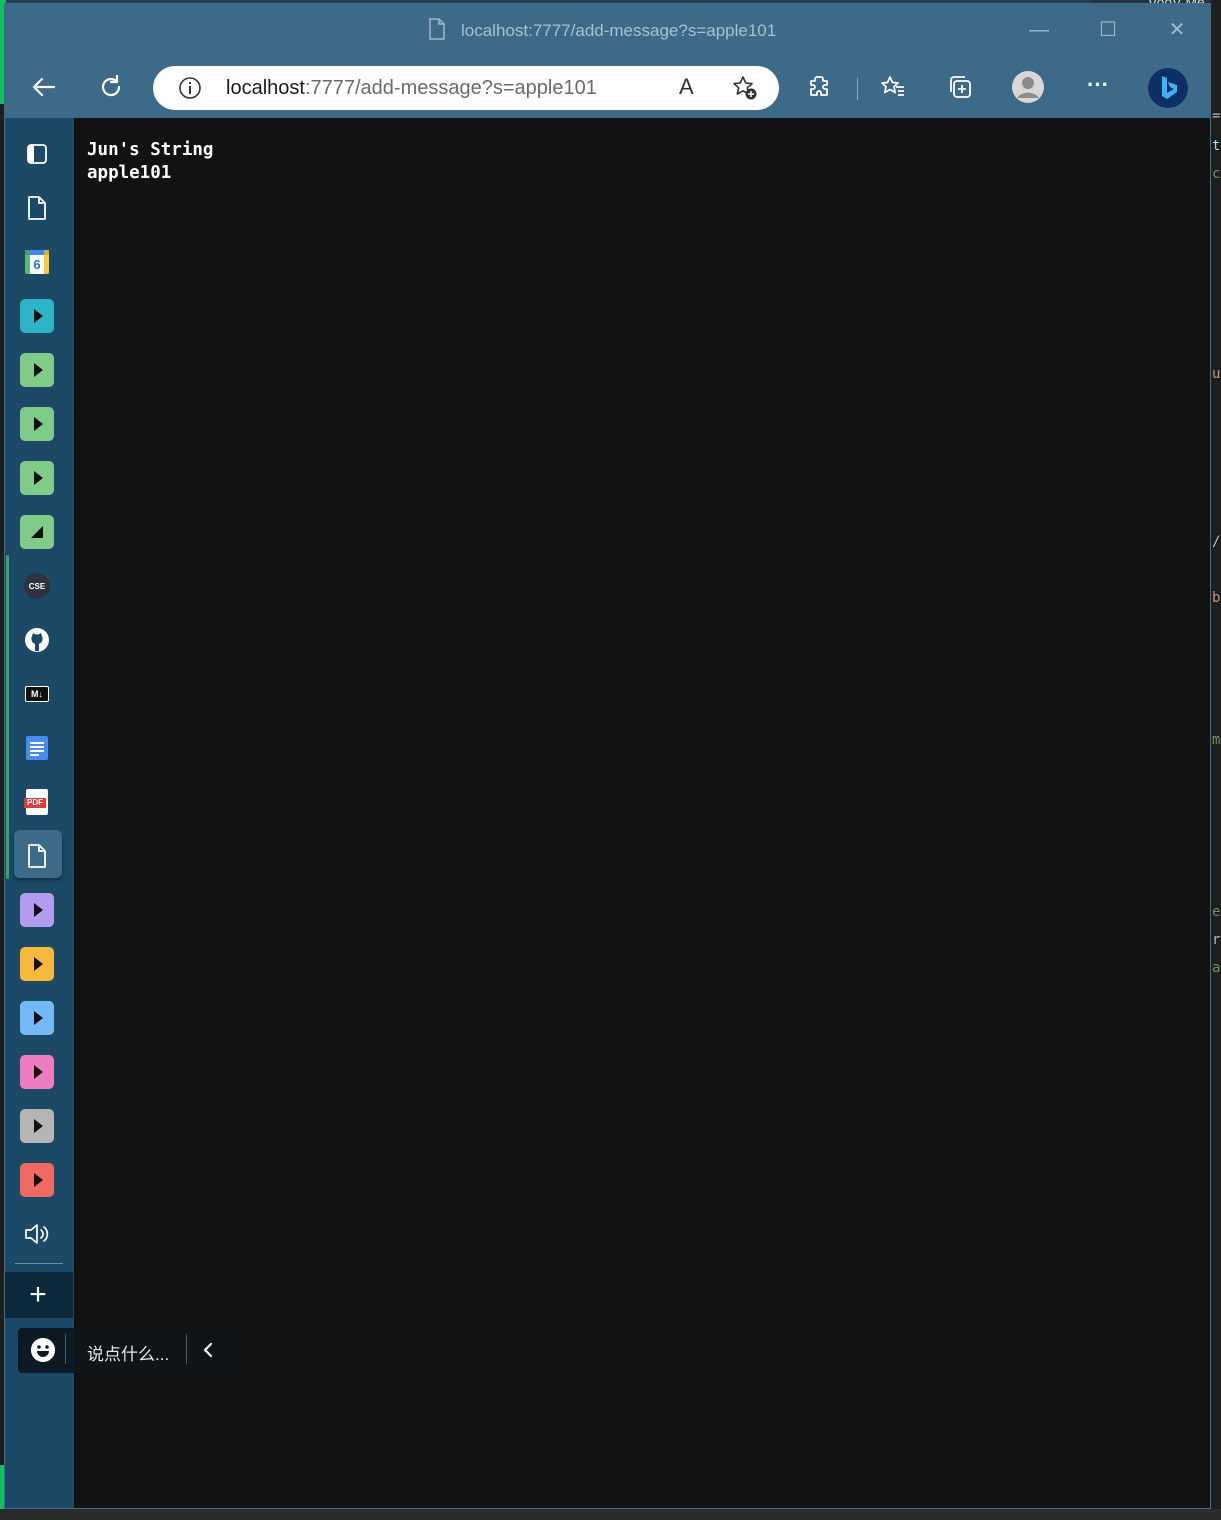 The image size is (1221, 1520). What do you see at coordinates (1108, 30) in the screenshot?
I see `maximize-button: ☐` at bounding box center [1108, 30].